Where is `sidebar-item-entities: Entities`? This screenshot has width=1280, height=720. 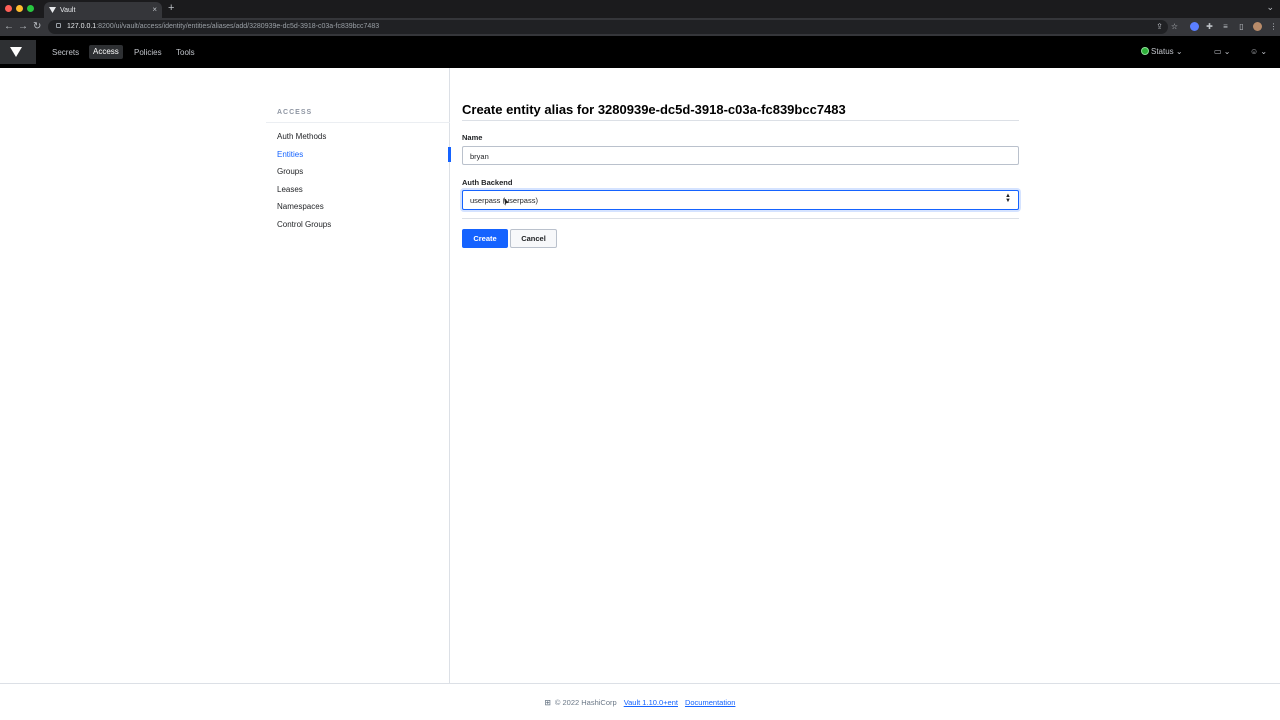 sidebar-item-entities: Entities is located at coordinates (290, 155).